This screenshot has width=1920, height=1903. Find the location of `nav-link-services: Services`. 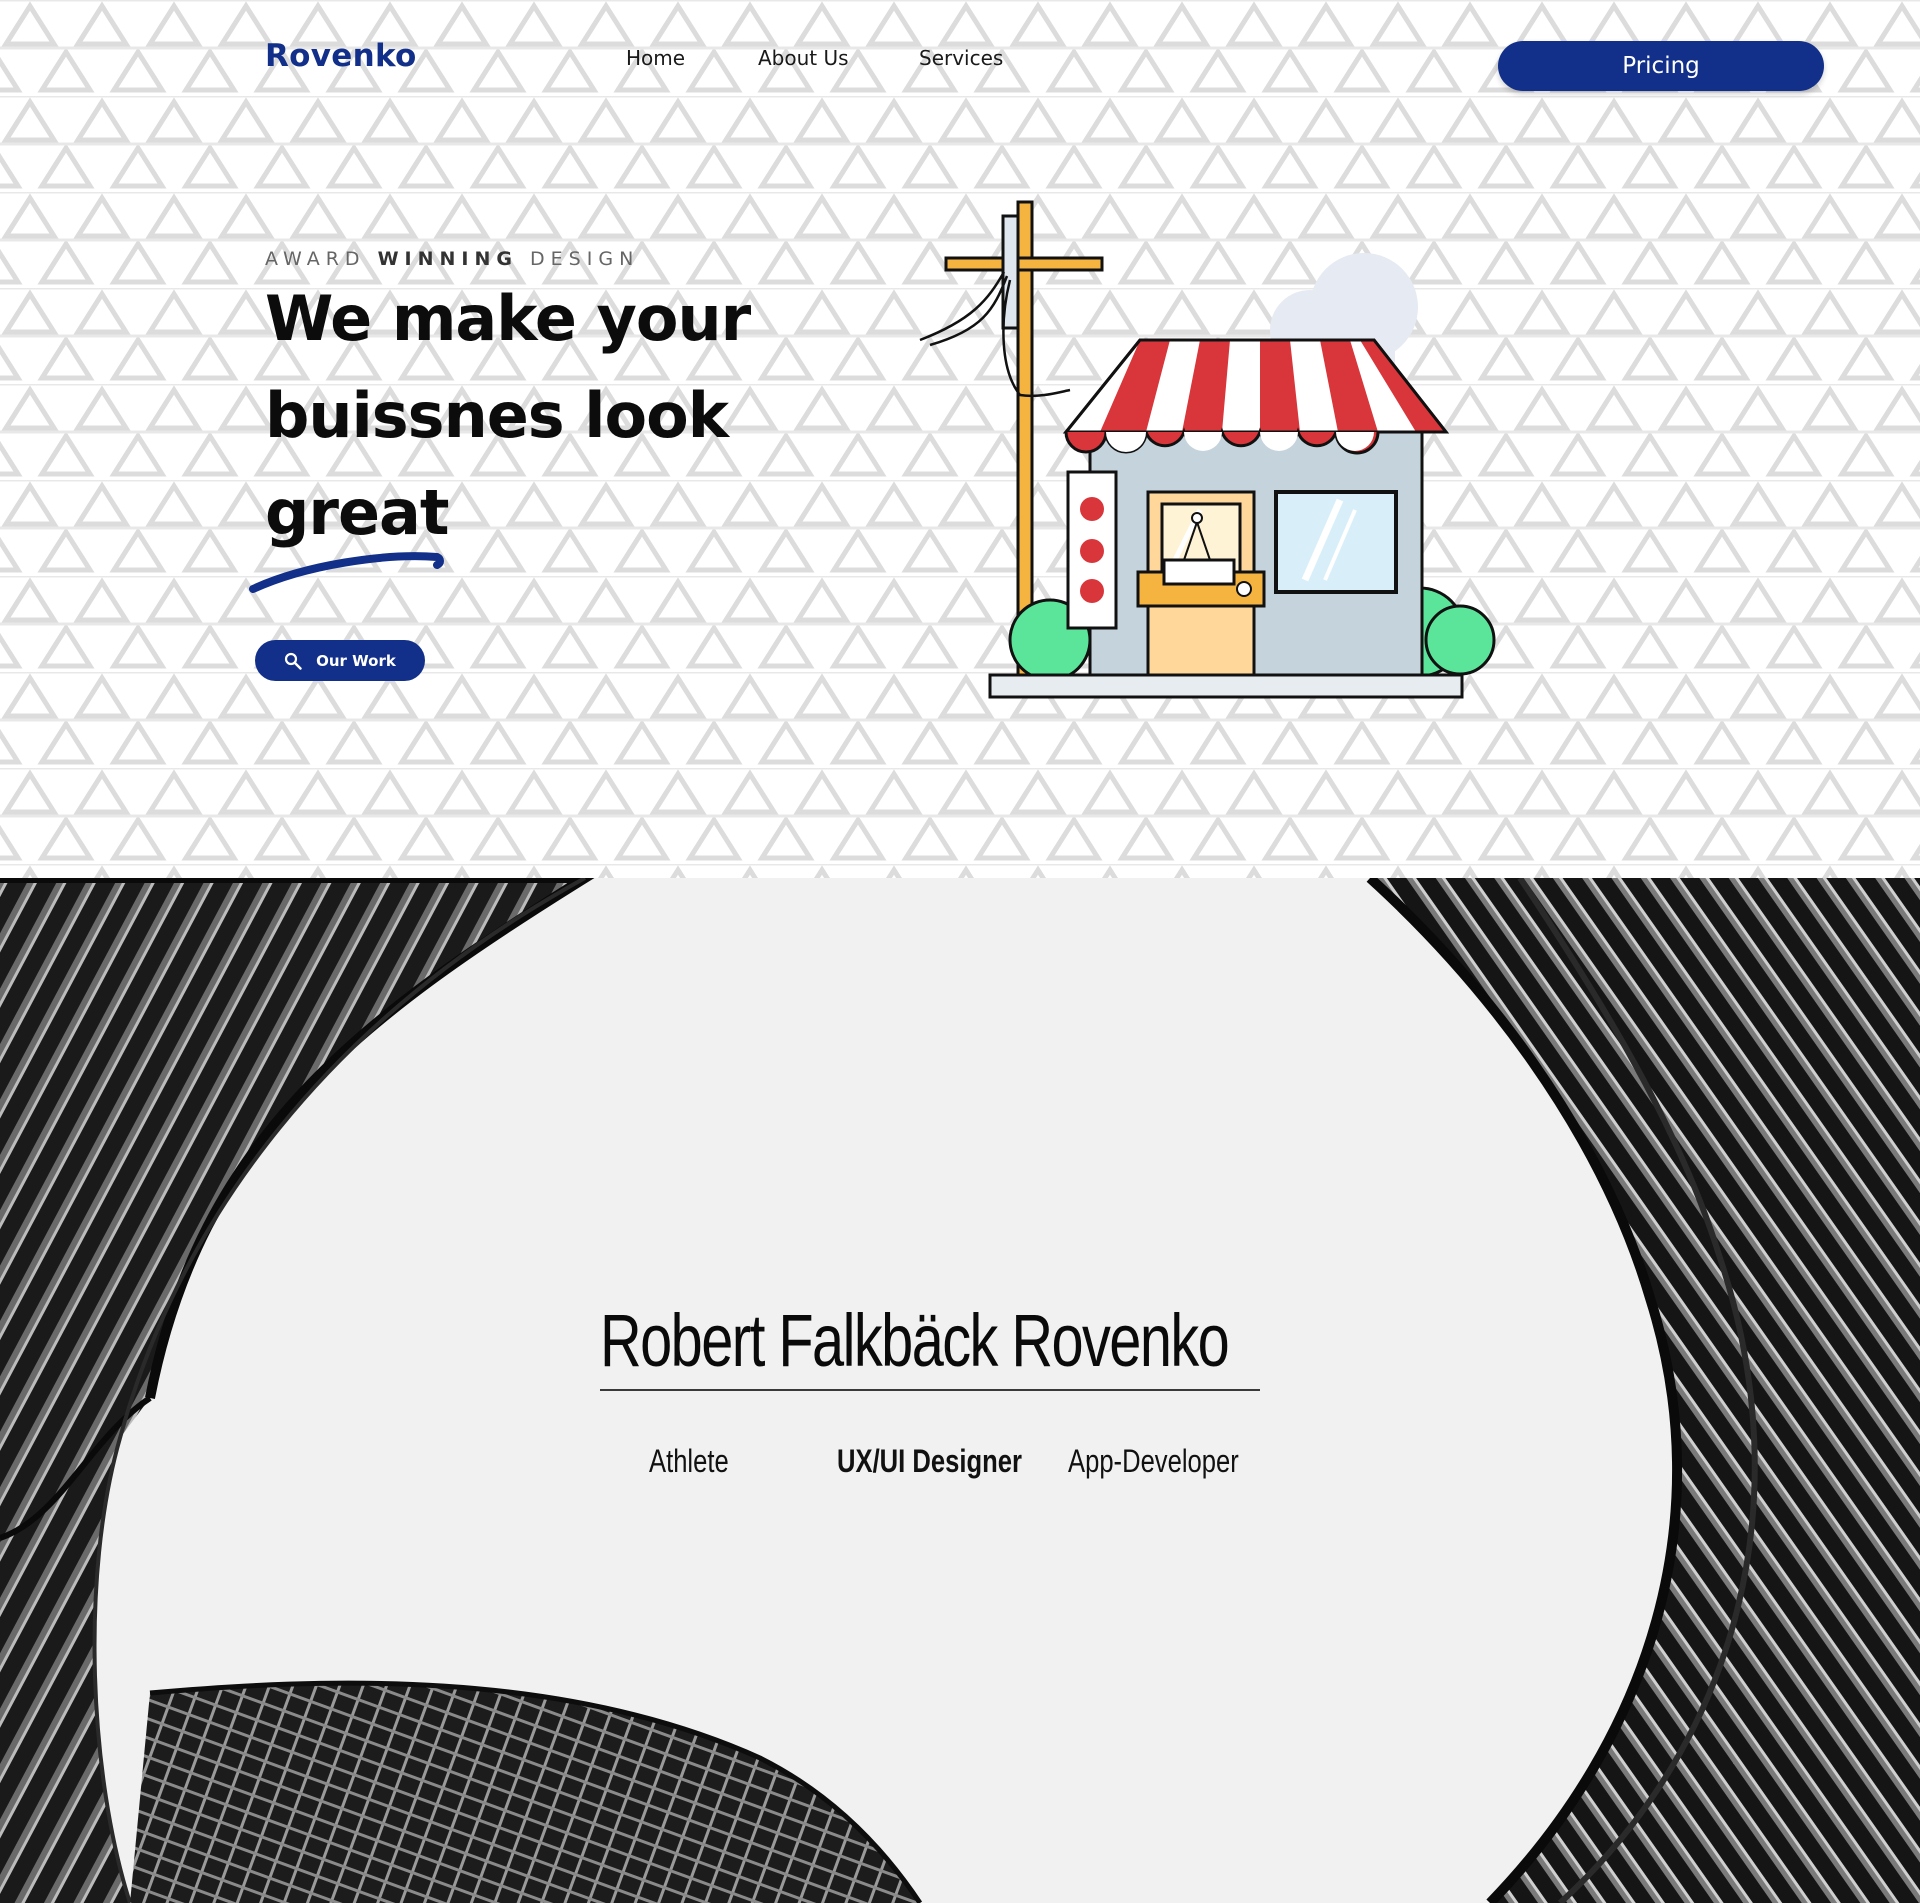

nav-link-services: Services is located at coordinates (961, 58).